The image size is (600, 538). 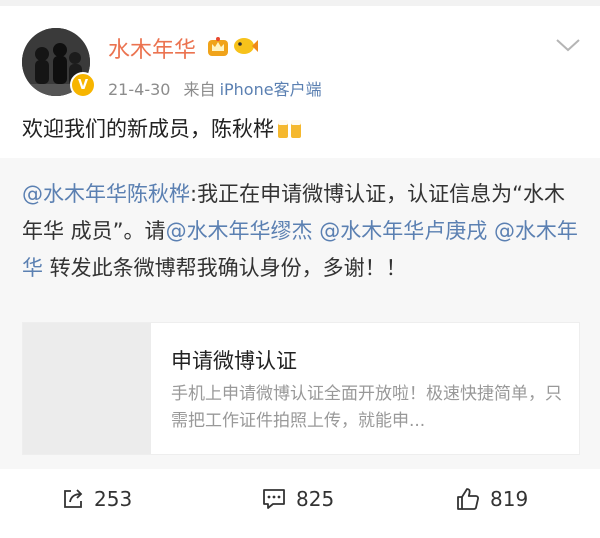 What do you see at coordinates (490, 231) in the screenshot?
I see `repost-text-segment` at bounding box center [490, 231].